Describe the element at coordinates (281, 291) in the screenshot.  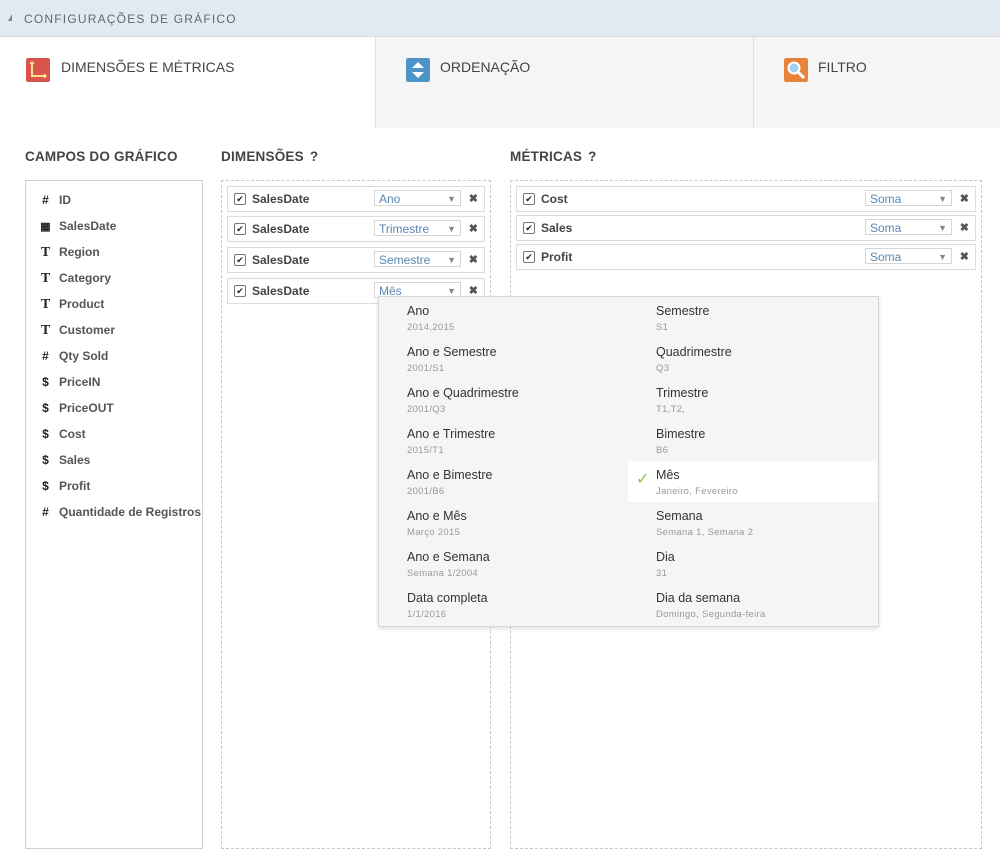
I see `dimension-name: SalesDate` at that location.